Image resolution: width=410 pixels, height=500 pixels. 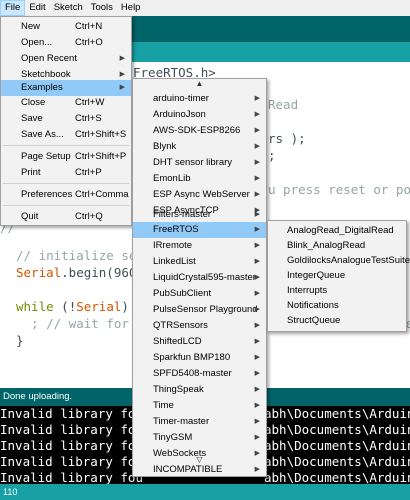 I want to click on code-line: u press reset or pow, so click(x=339, y=189).